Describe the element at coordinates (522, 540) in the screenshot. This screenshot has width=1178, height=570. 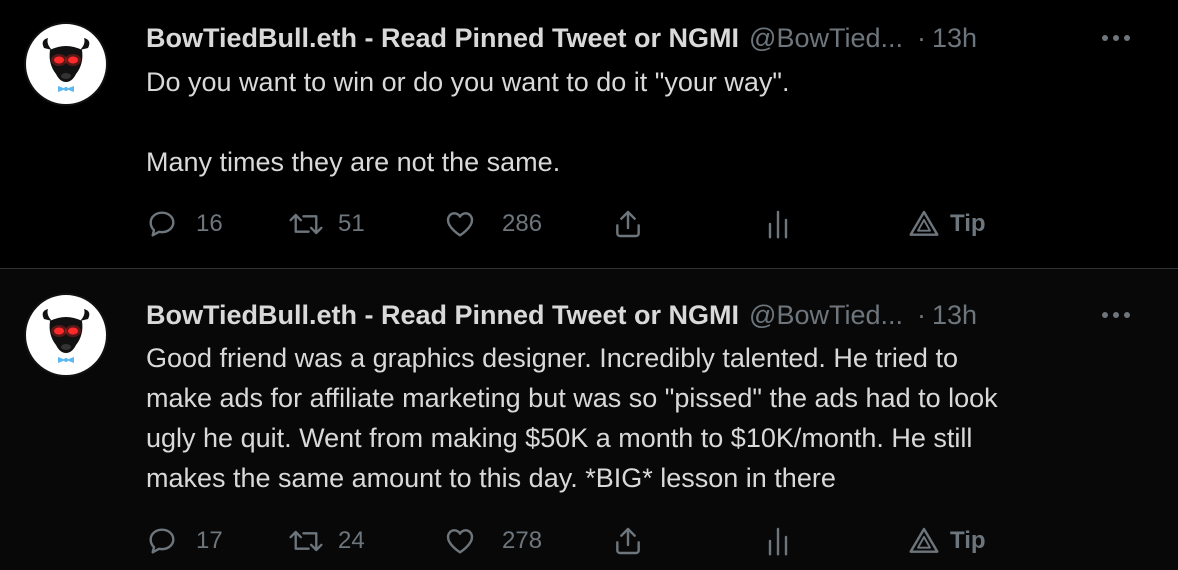
I see `like-count: 278` at that location.